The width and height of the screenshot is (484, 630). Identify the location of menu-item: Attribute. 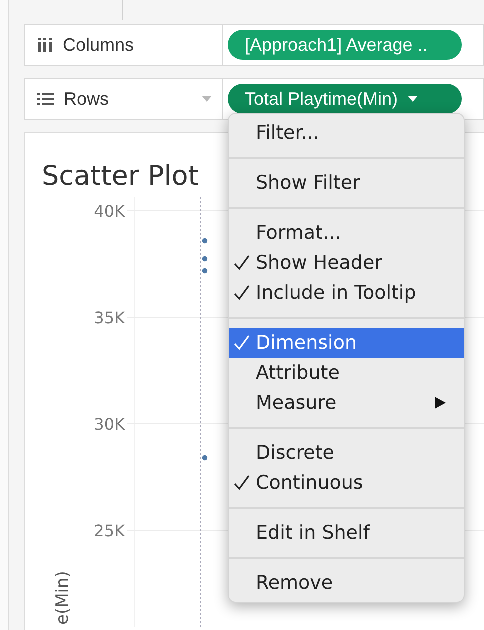
(346, 373).